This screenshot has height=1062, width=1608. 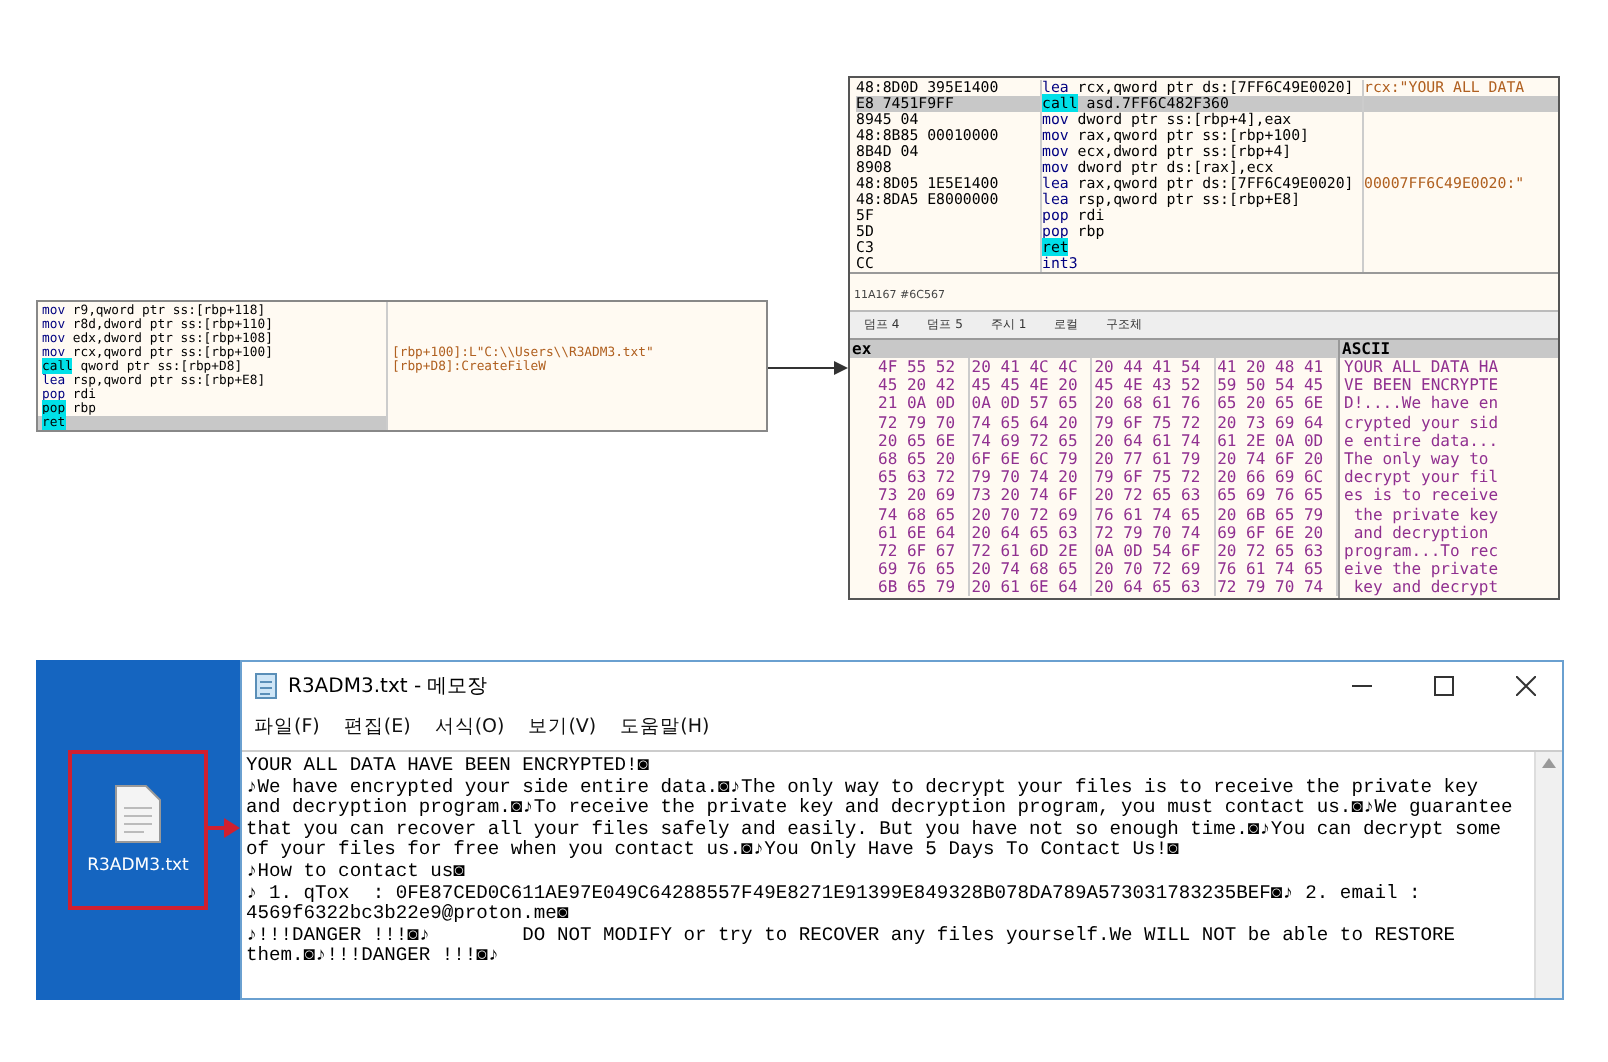 I want to click on connector-arrow, so click(x=808, y=368).